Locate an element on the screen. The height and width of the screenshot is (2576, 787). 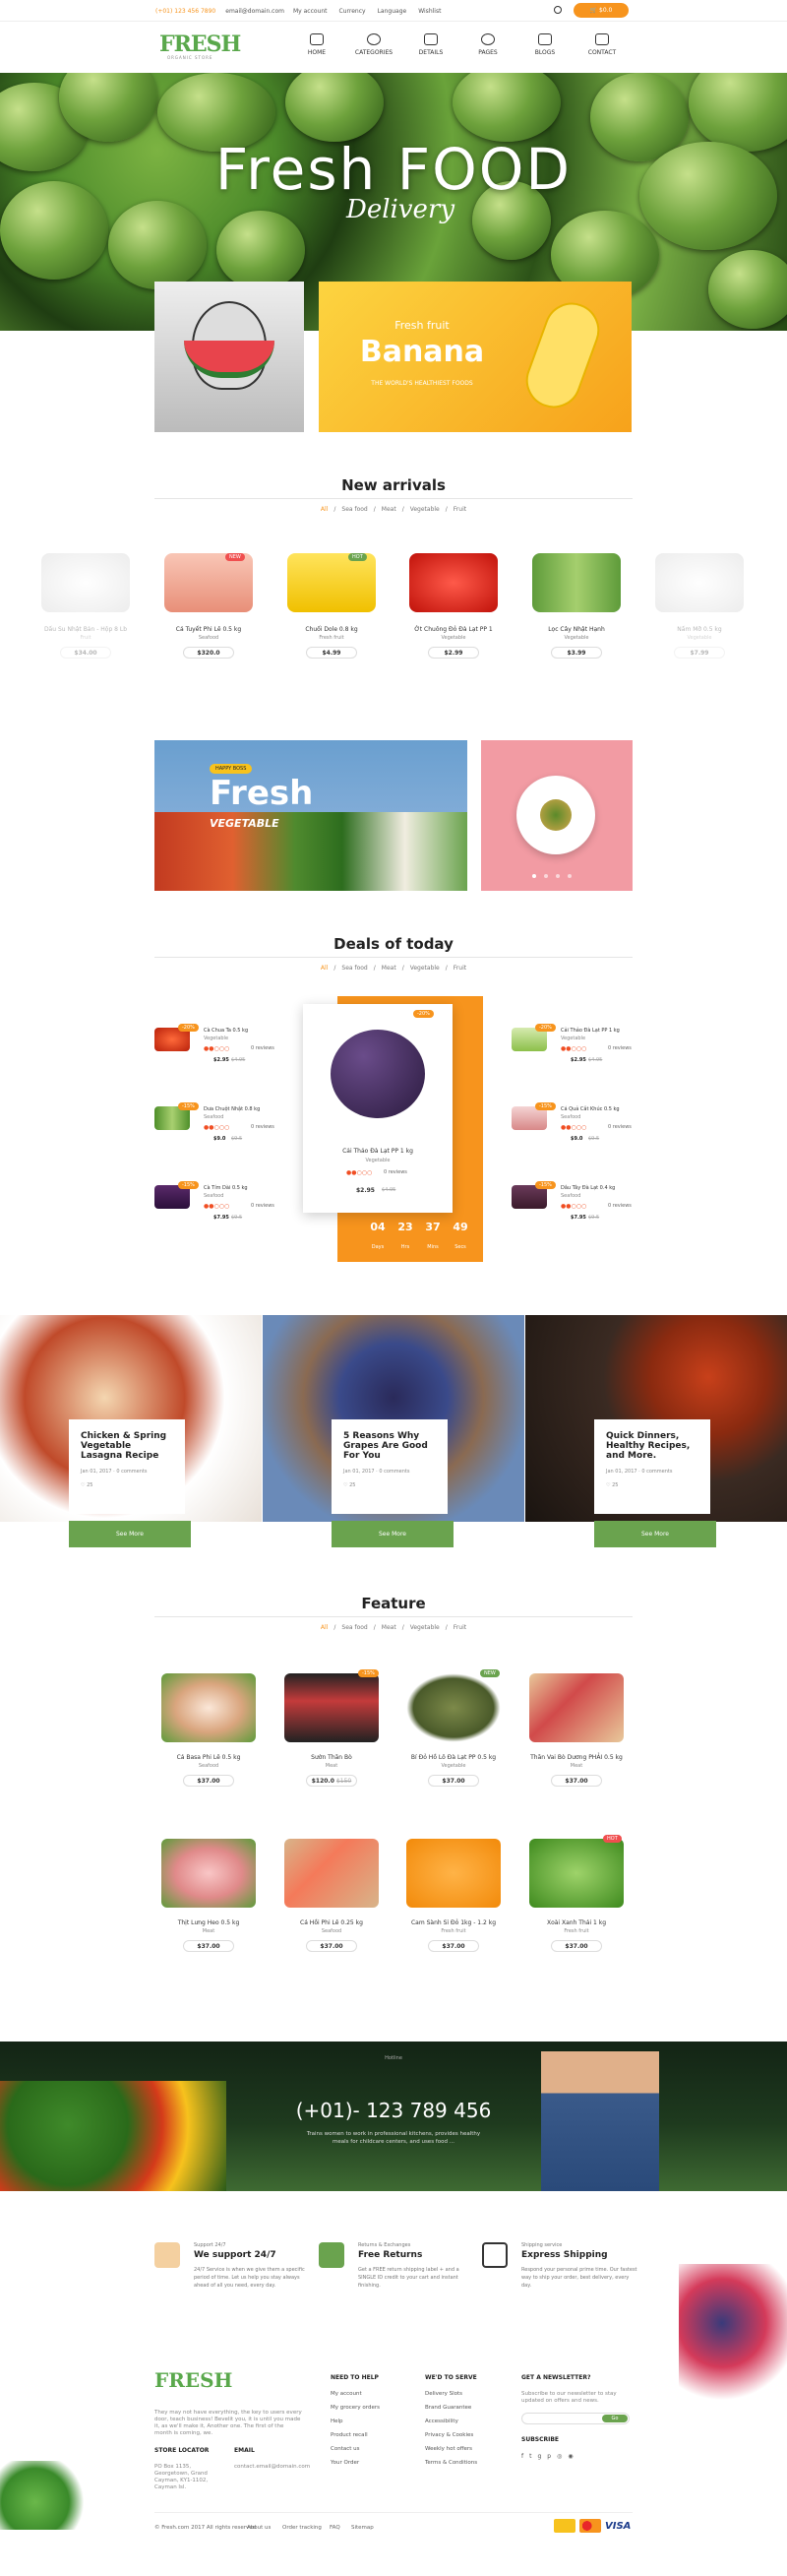
feature-product: Cá Basa Phi Lê 0.5 kg Seafood $37.00 is located at coordinates (209, 1730).